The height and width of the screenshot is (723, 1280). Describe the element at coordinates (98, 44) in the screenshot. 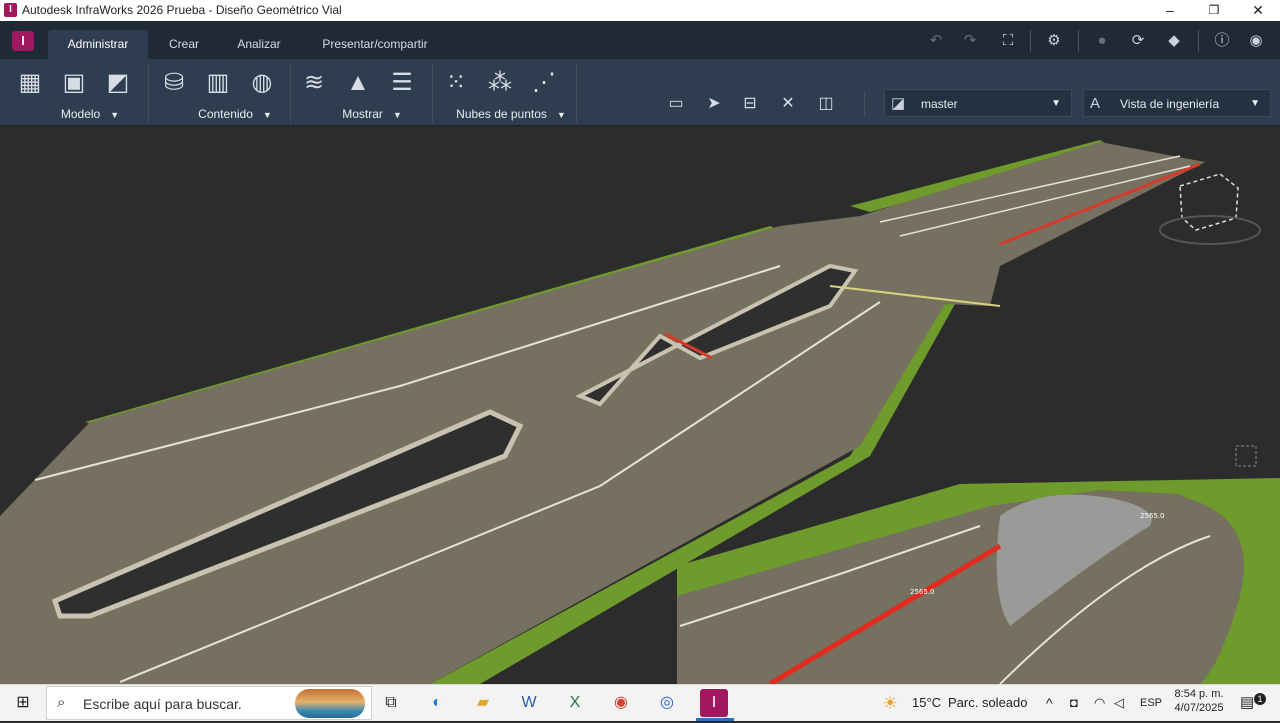

I see `tab-administrar: Administrar` at that location.